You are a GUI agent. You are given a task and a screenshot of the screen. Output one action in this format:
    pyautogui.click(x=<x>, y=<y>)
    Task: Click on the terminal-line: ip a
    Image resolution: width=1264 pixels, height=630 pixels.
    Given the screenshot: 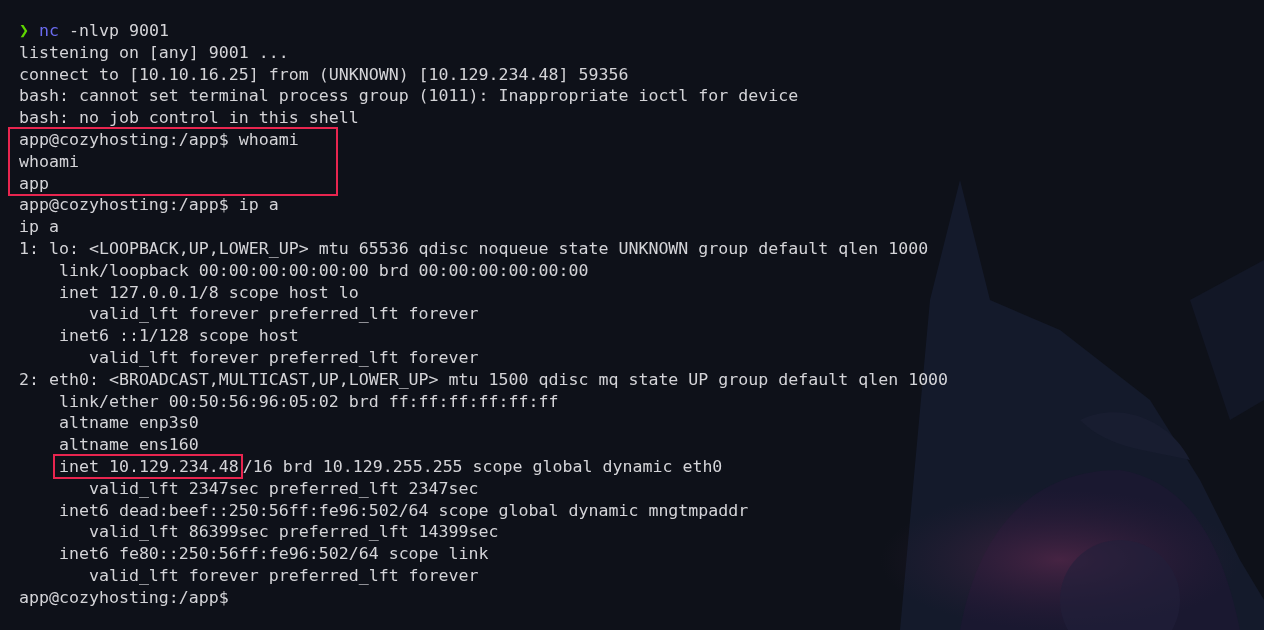 What is the action you would take?
    pyautogui.click(x=39, y=227)
    